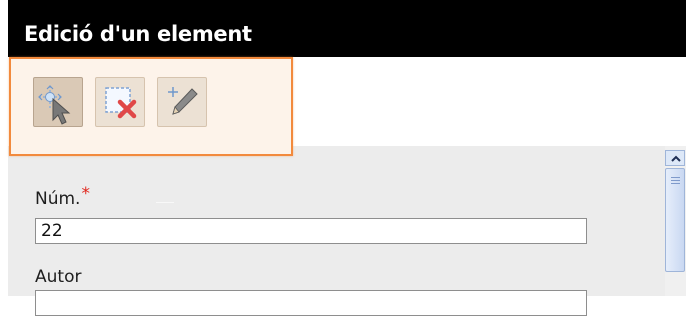 The width and height of the screenshot is (686, 316). Describe the element at coordinates (54, 105) in the screenshot. I see `select-arrow-icon` at that location.